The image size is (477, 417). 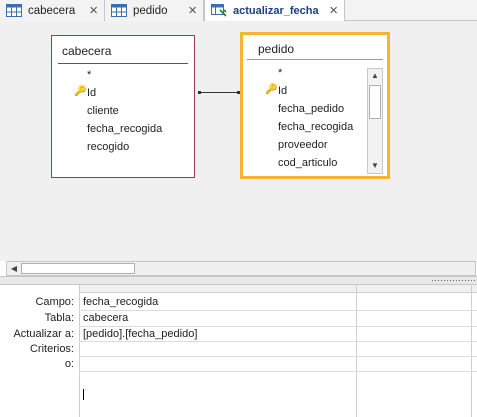 What do you see at coordinates (219, 10) in the screenshot?
I see `update-query-icon` at bounding box center [219, 10].